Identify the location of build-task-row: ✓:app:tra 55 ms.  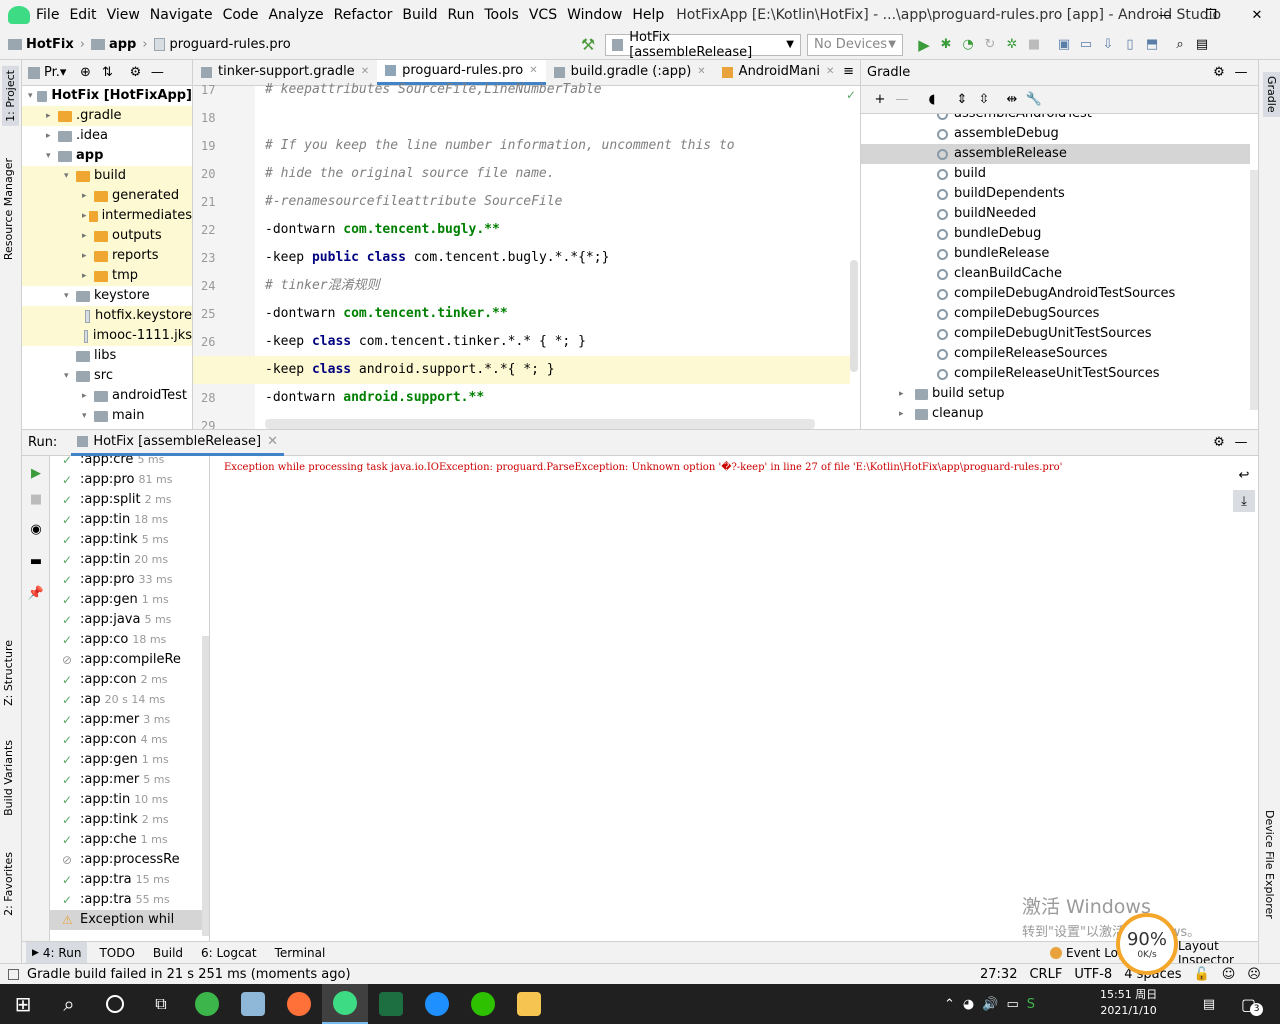
(129, 900).